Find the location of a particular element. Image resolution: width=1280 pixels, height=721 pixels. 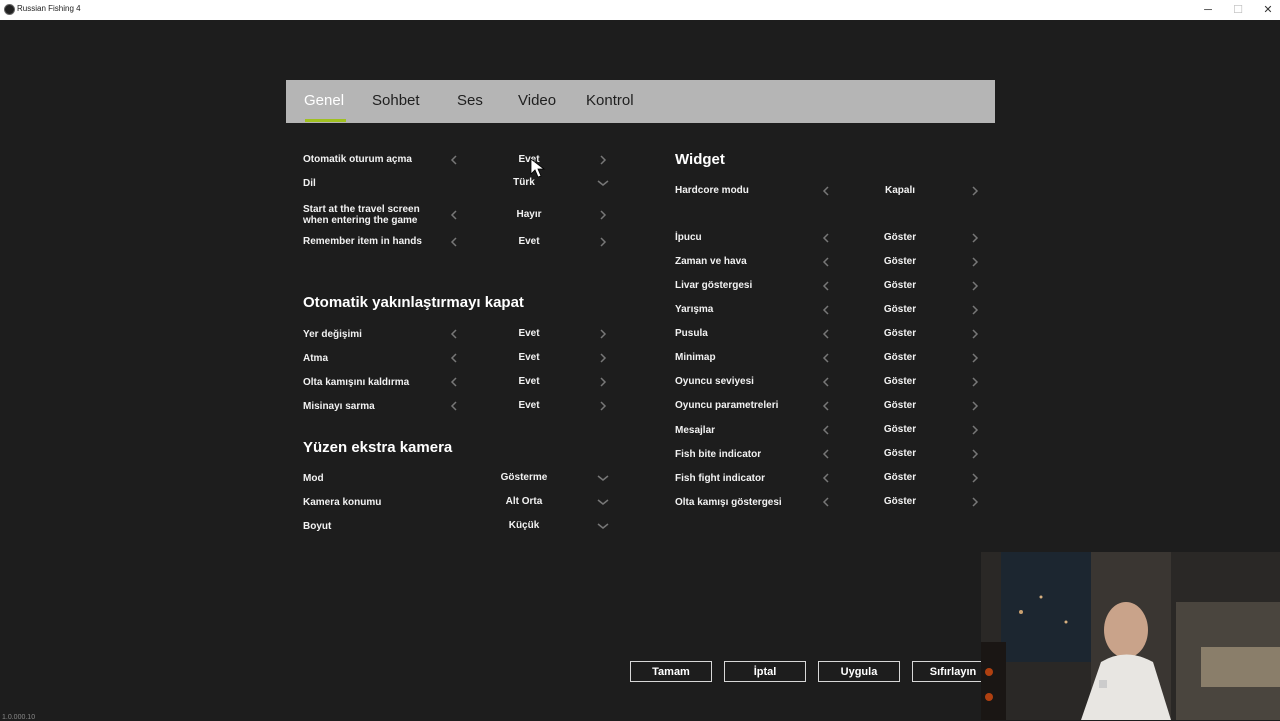

section-title-widget: Widget is located at coordinates (700, 159).